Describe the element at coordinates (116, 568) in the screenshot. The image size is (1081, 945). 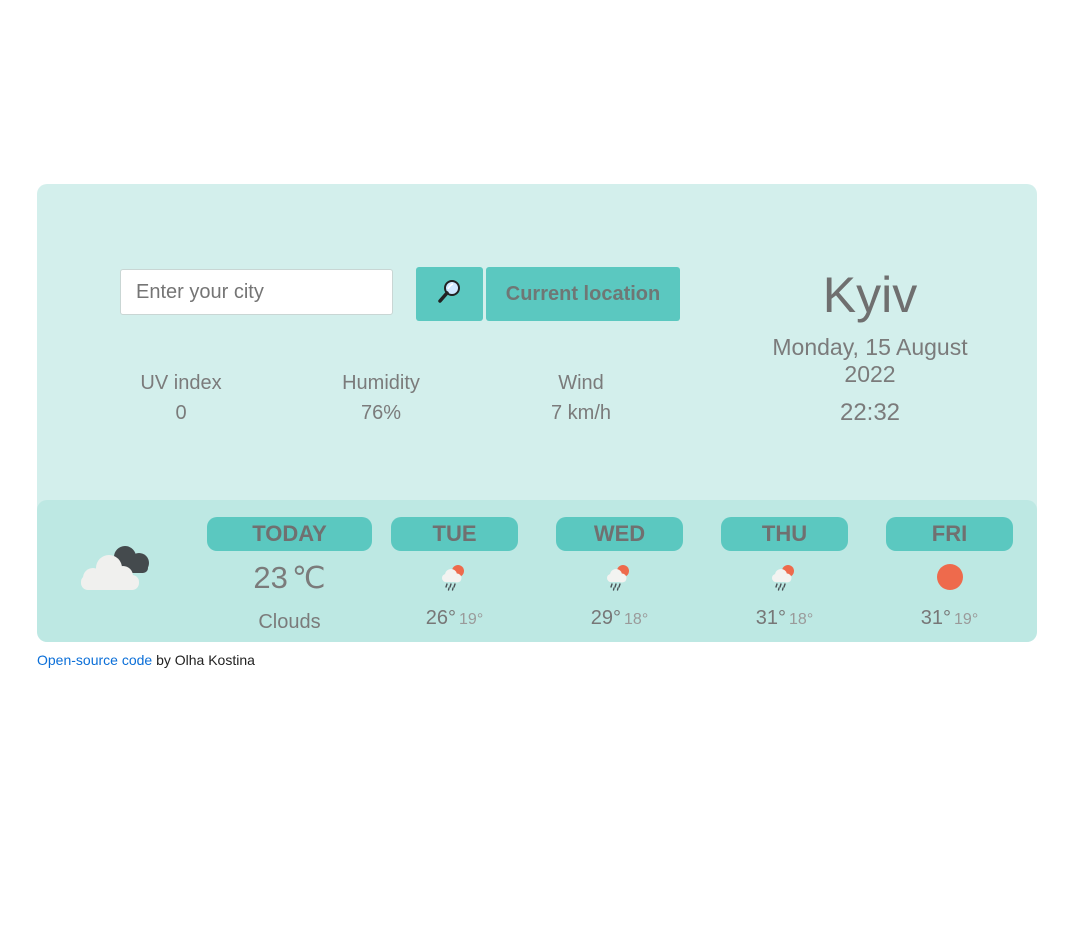
I see `dark-clouds-icon` at that location.